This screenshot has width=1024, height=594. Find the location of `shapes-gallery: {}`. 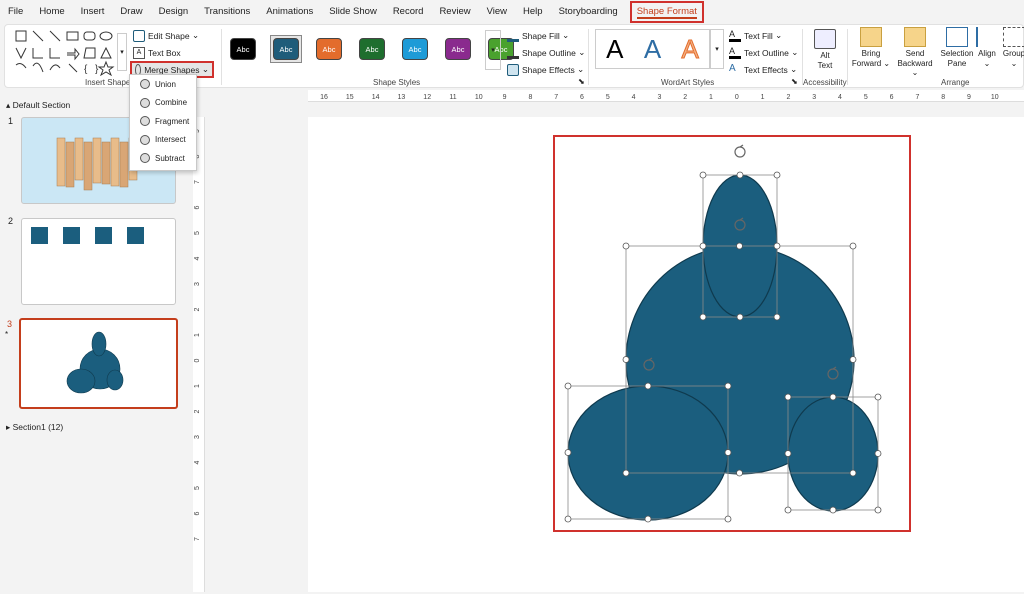

shapes-gallery: {} is located at coordinates (68, 52).